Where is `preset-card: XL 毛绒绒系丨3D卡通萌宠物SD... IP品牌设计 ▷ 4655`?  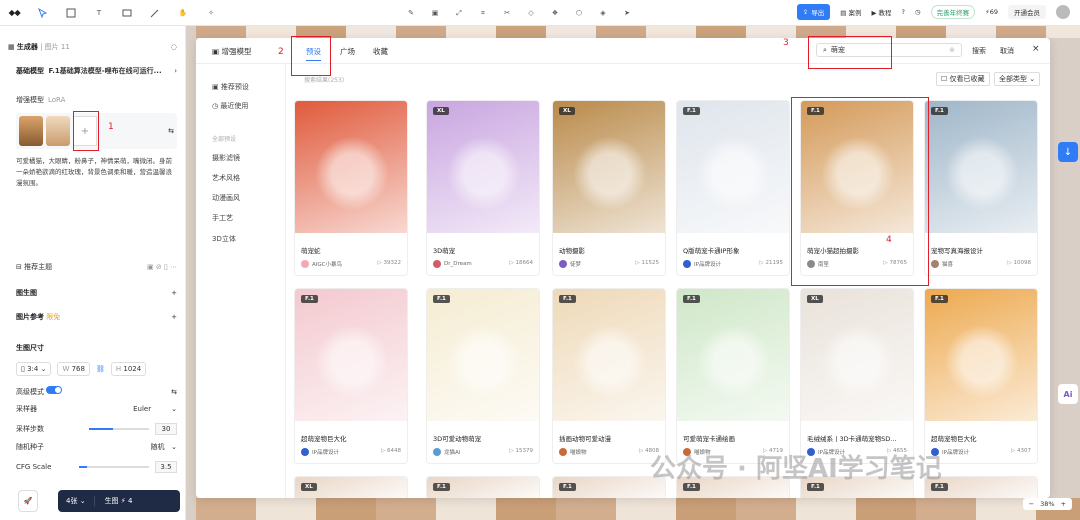 preset-card: XL 毛绒绒系丨3D卡通萌宠物SD... IP品牌设计 ▷ 4655 is located at coordinates (857, 376).